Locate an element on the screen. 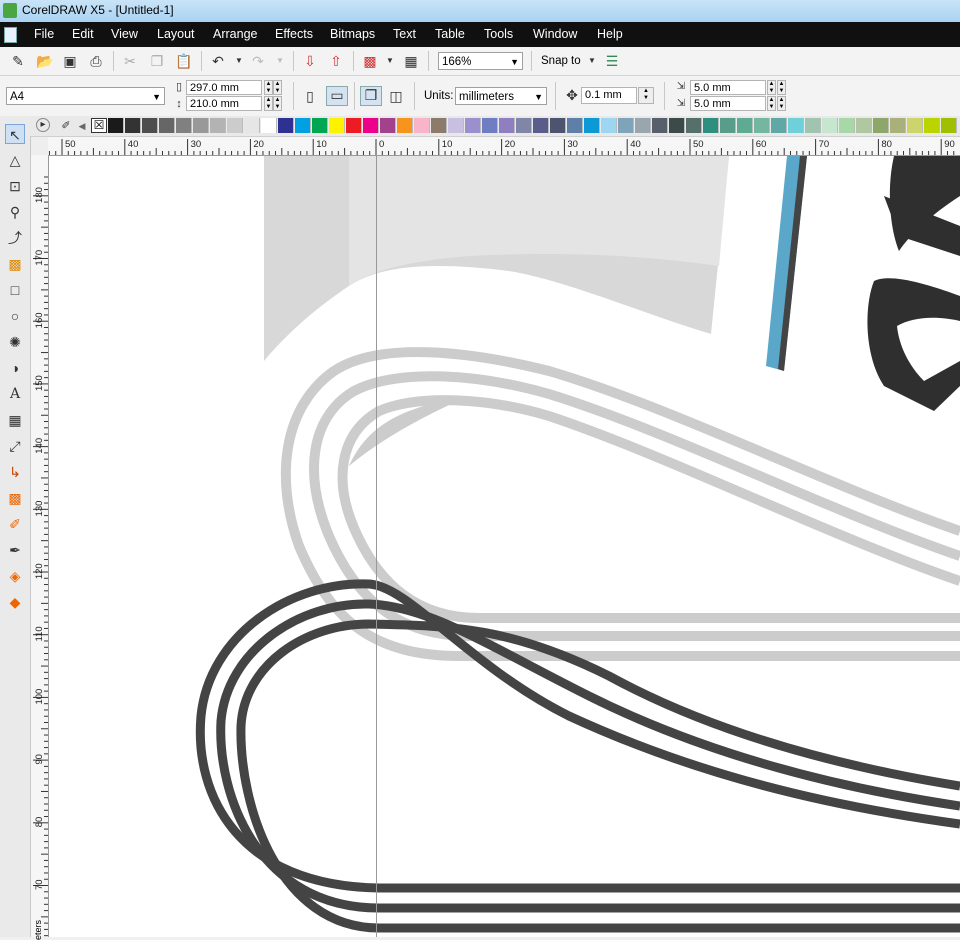 Image resolution: width=960 pixels, height=940 pixels. save-icon: ▣ is located at coordinates (70, 61).